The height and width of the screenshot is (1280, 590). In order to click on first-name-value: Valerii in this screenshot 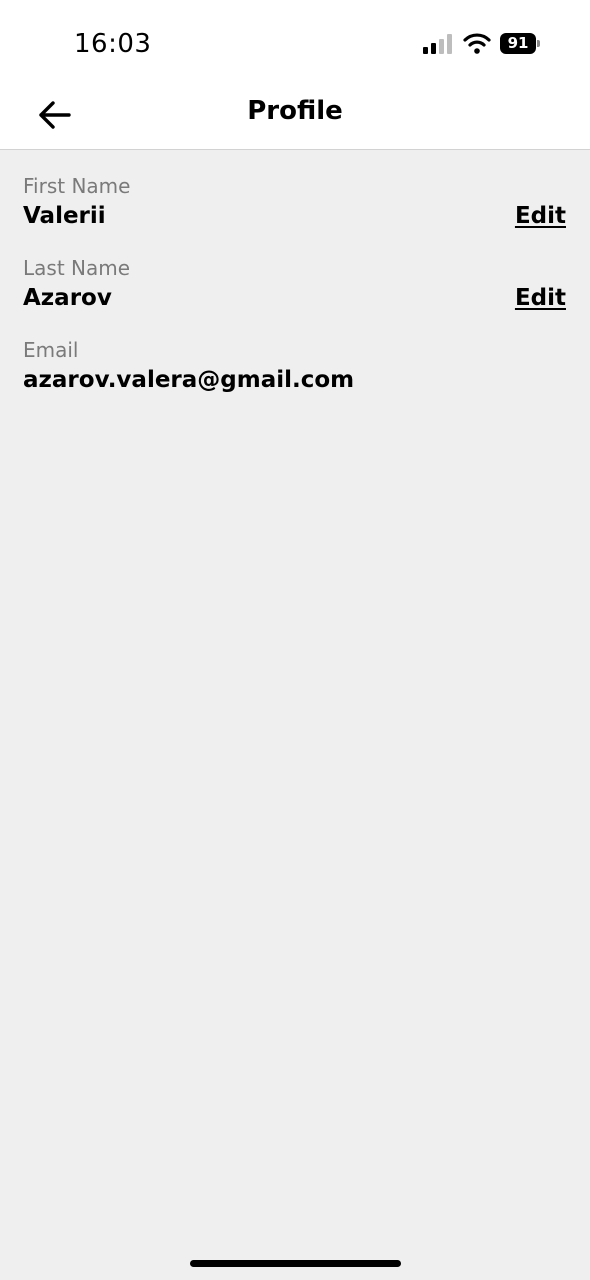, I will do `click(64, 216)`.